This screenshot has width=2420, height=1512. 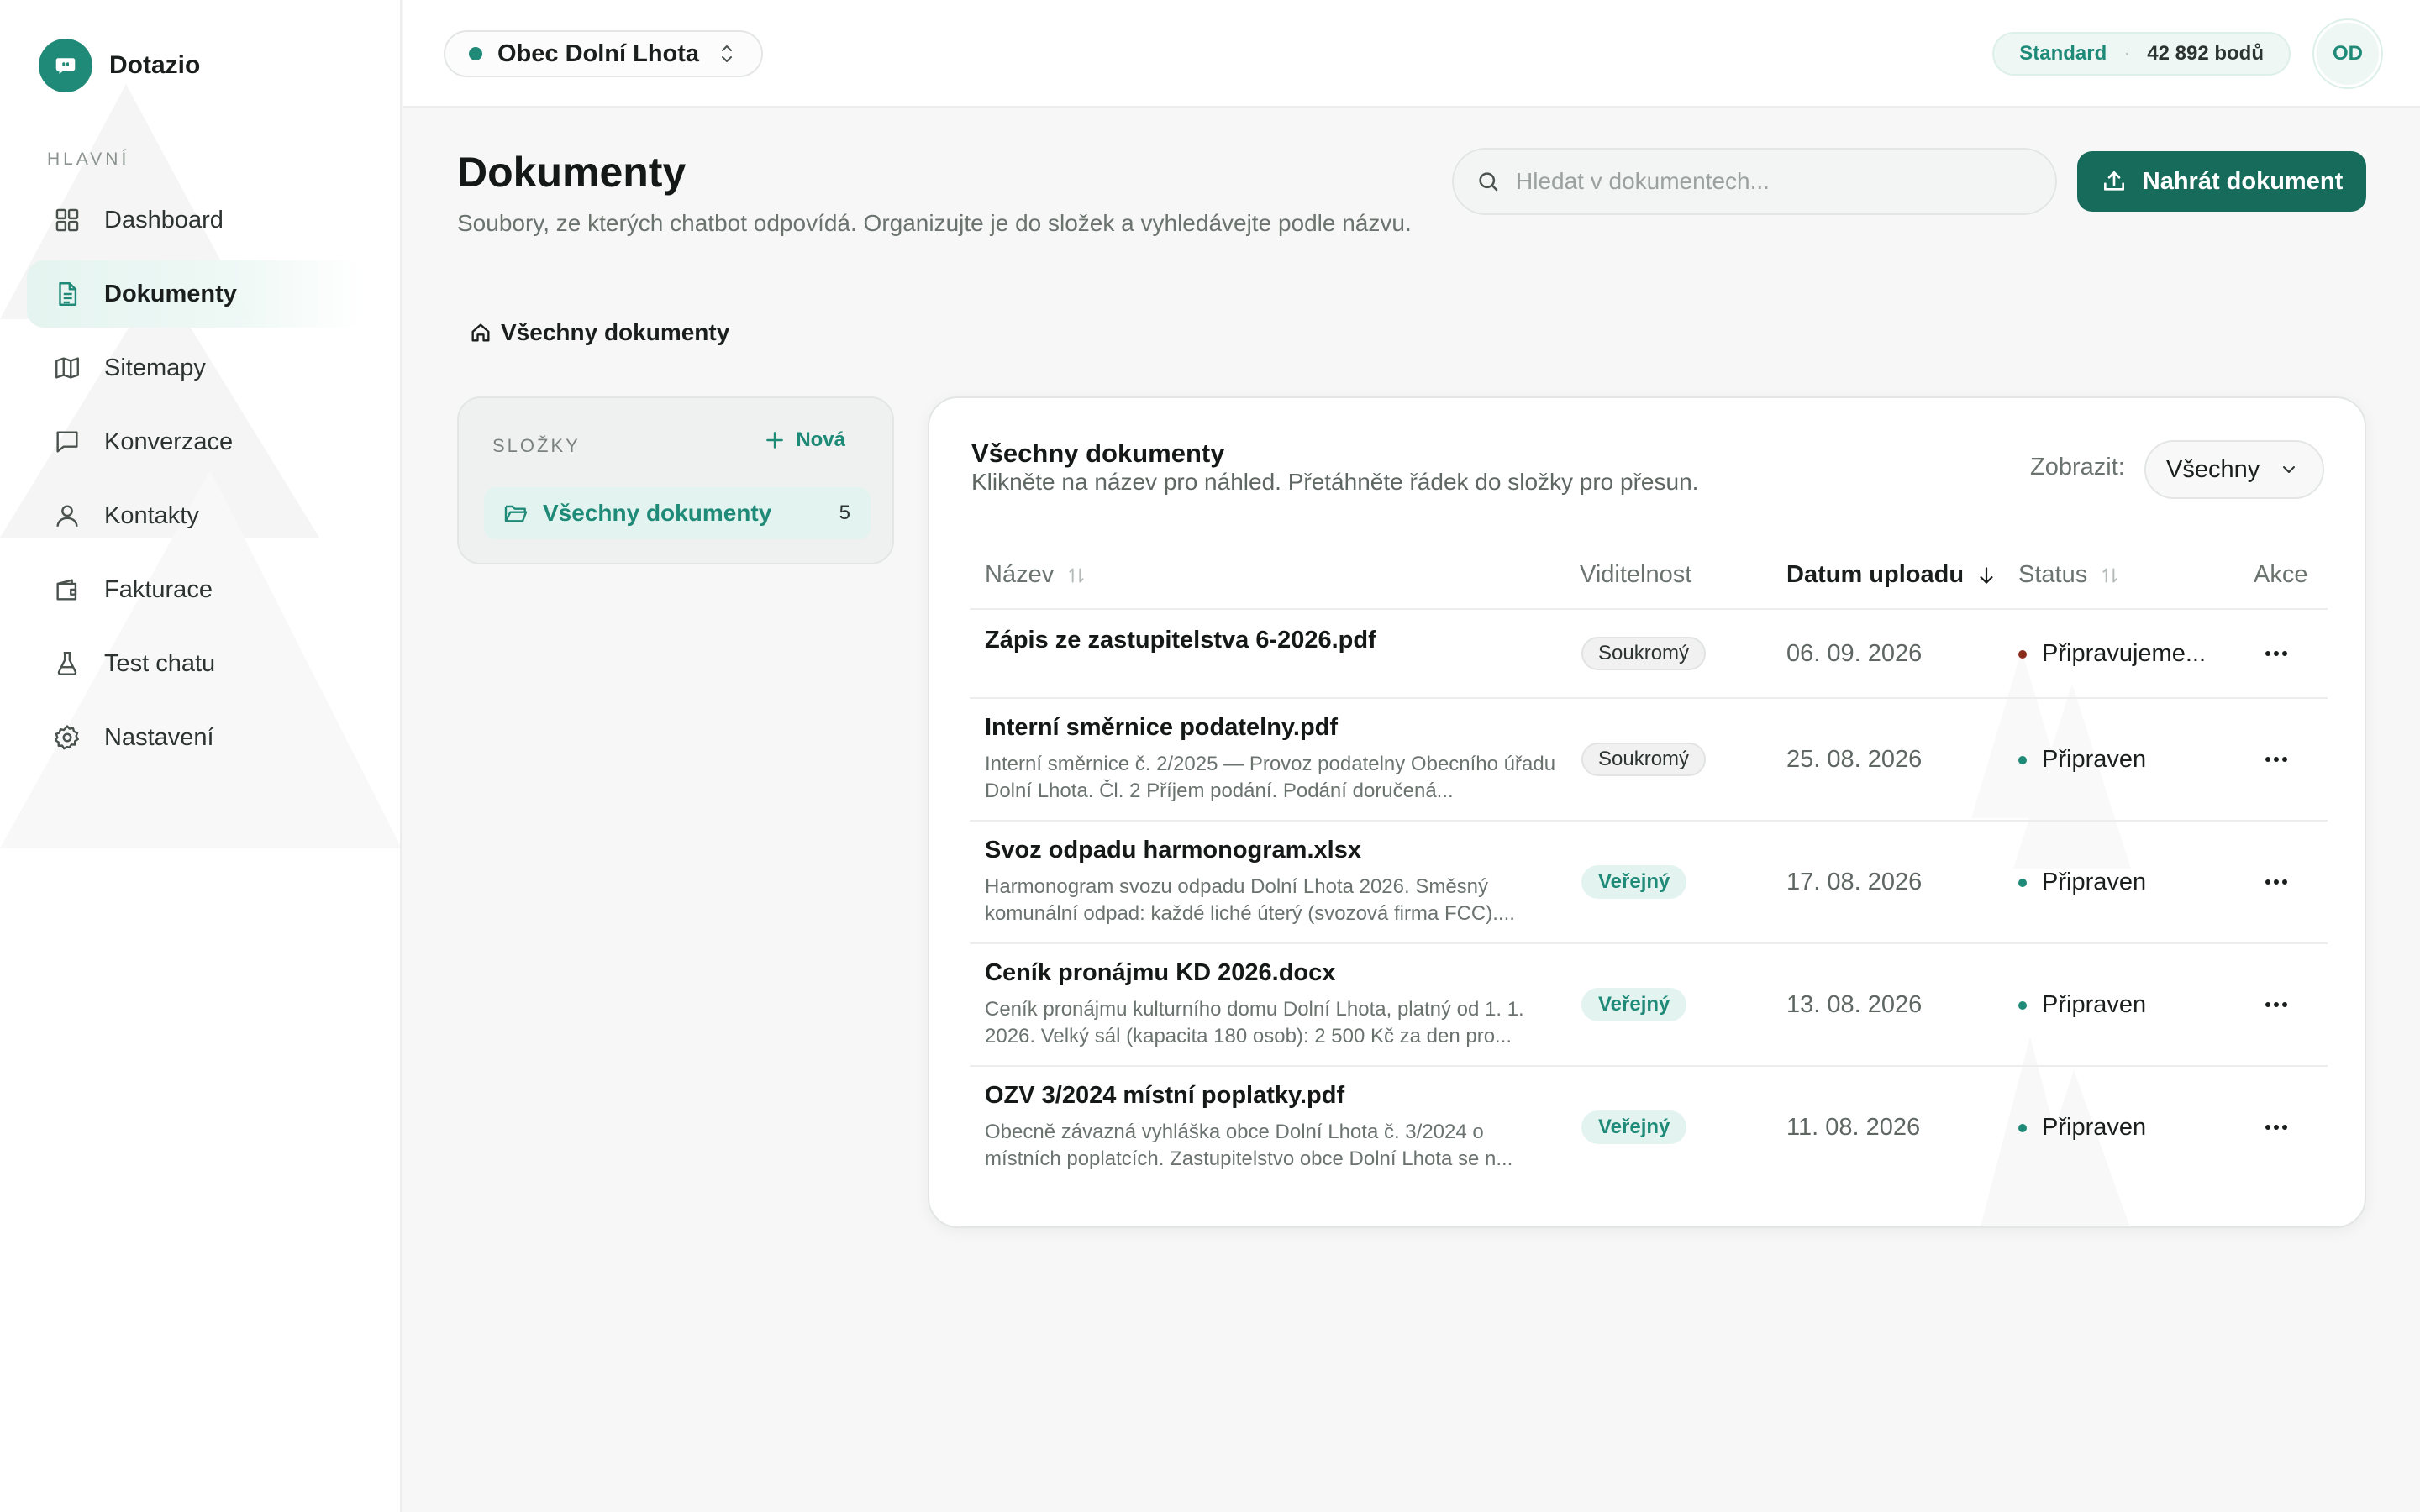 I want to click on document-name: Zápis ze zastupitelstva 6-2026.pdf, so click(x=1180, y=640).